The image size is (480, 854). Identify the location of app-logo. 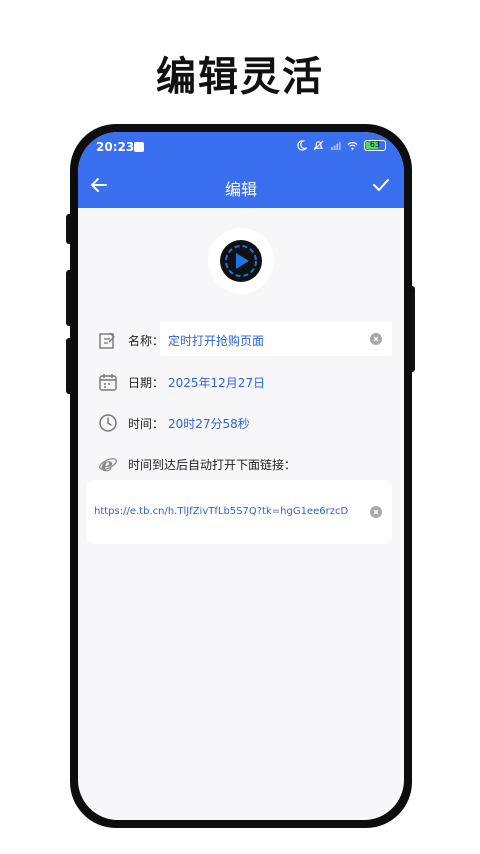
(241, 261).